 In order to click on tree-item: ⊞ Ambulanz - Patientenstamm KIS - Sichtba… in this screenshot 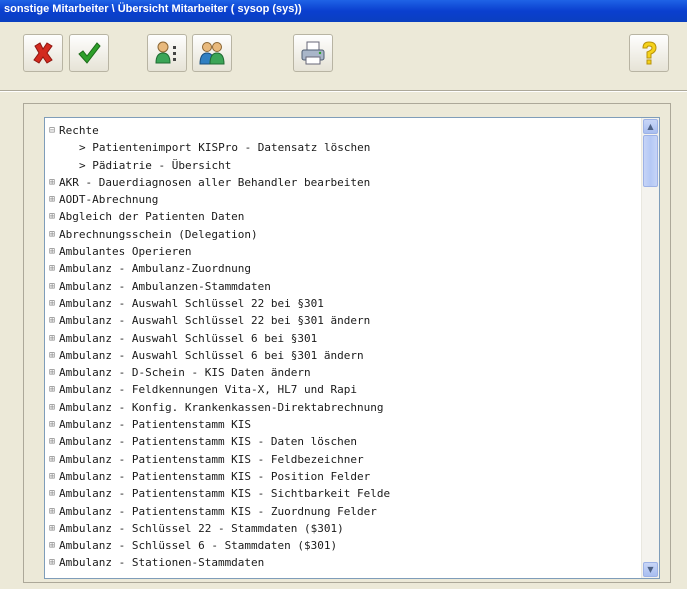, I will do `click(343, 493)`.